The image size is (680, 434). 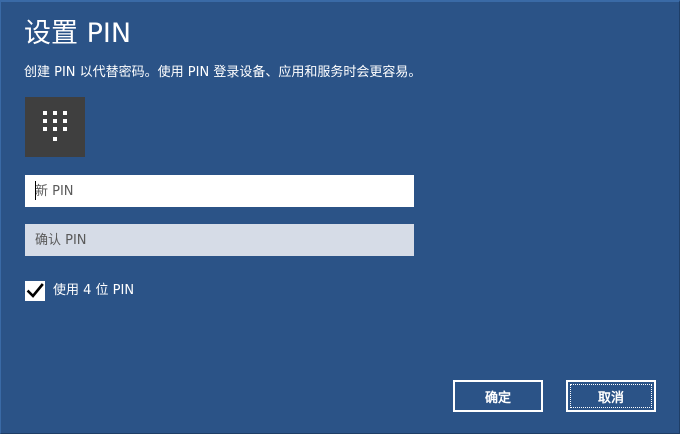 I want to click on use-4-digit-pin-checkbox, so click(x=35, y=291).